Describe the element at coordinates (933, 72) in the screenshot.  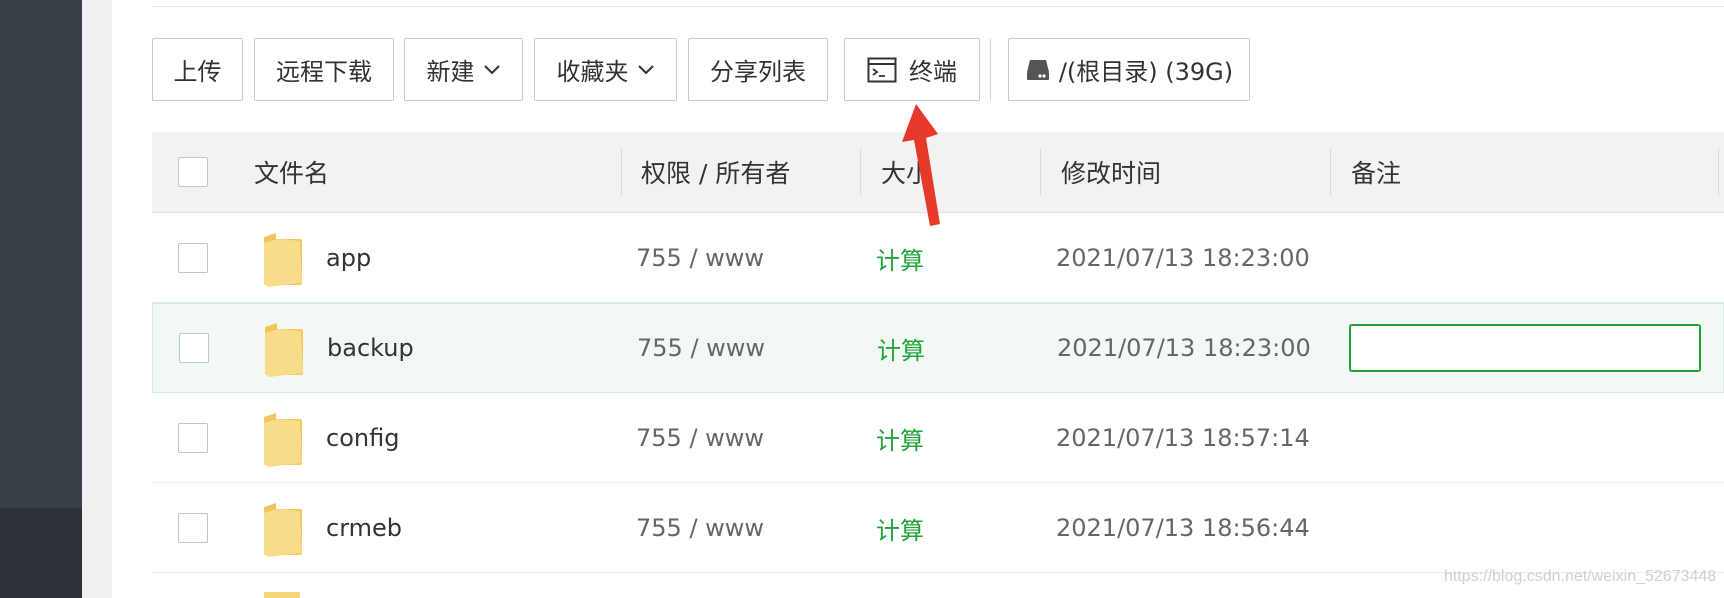
I see `terminal-label: 终端` at that location.